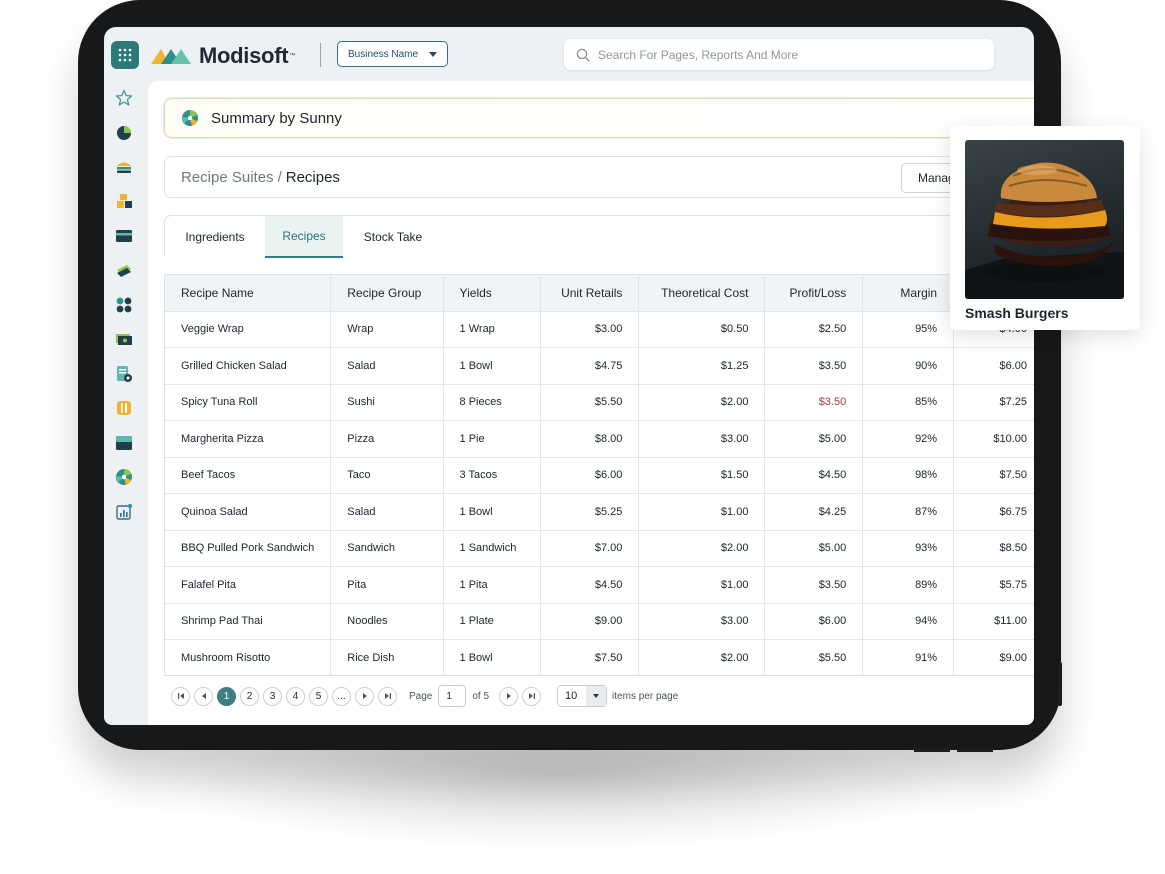  I want to click on table-cell: Mushroom Risotto, so click(248, 657).